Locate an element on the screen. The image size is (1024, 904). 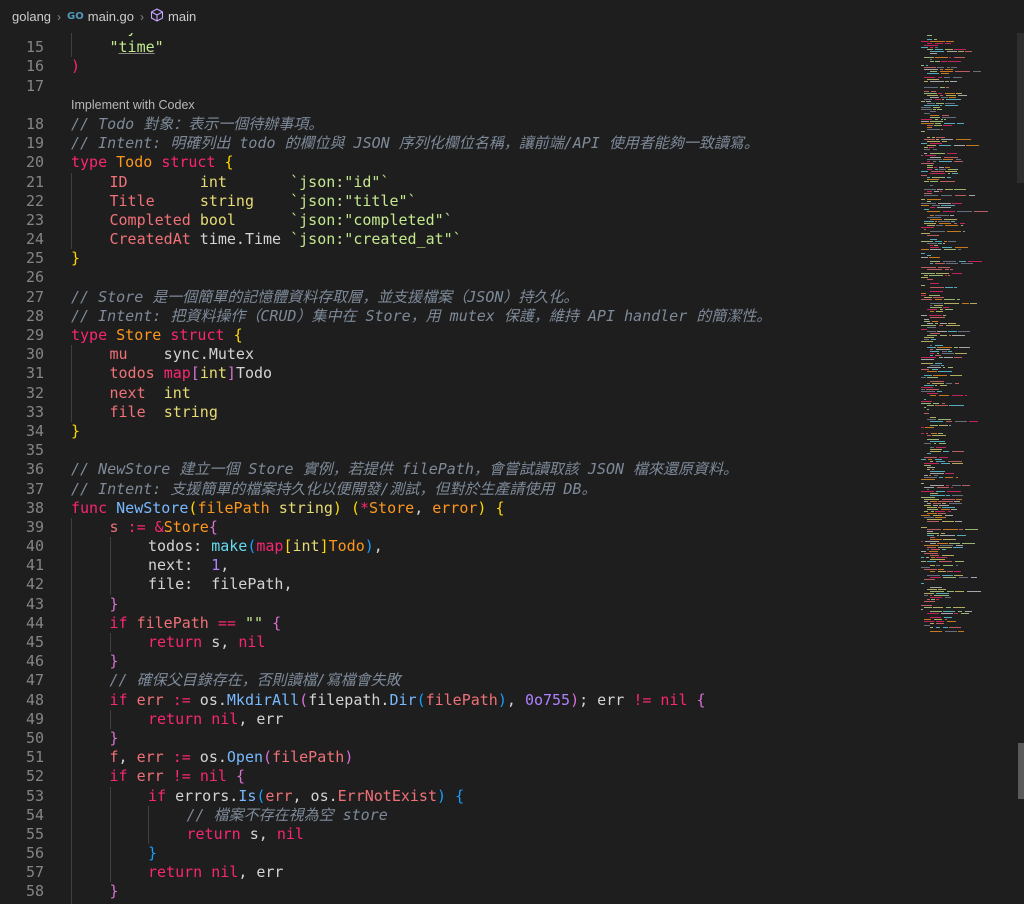
code-token: file: filePath, is located at coordinates (220, 584).